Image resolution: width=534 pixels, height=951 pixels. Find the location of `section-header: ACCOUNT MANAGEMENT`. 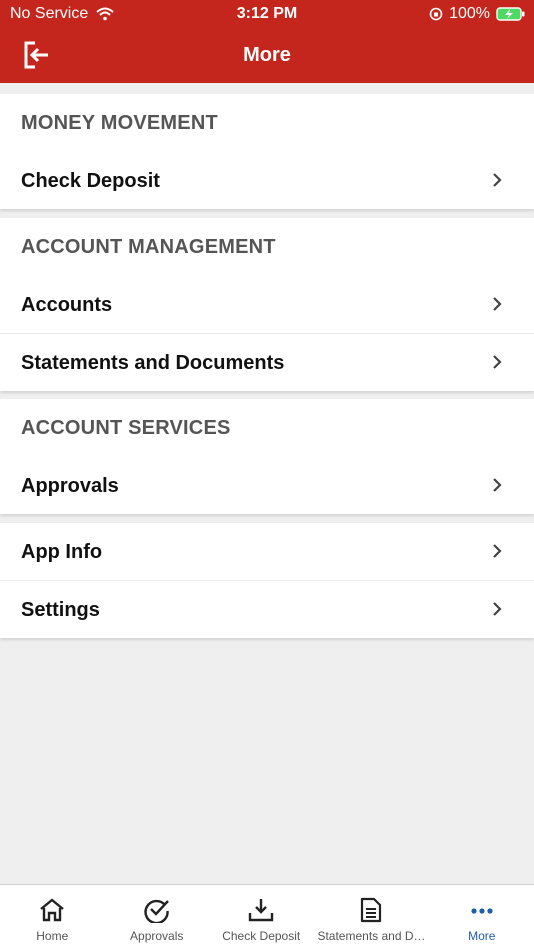

section-header: ACCOUNT MANAGEMENT is located at coordinates (148, 247).